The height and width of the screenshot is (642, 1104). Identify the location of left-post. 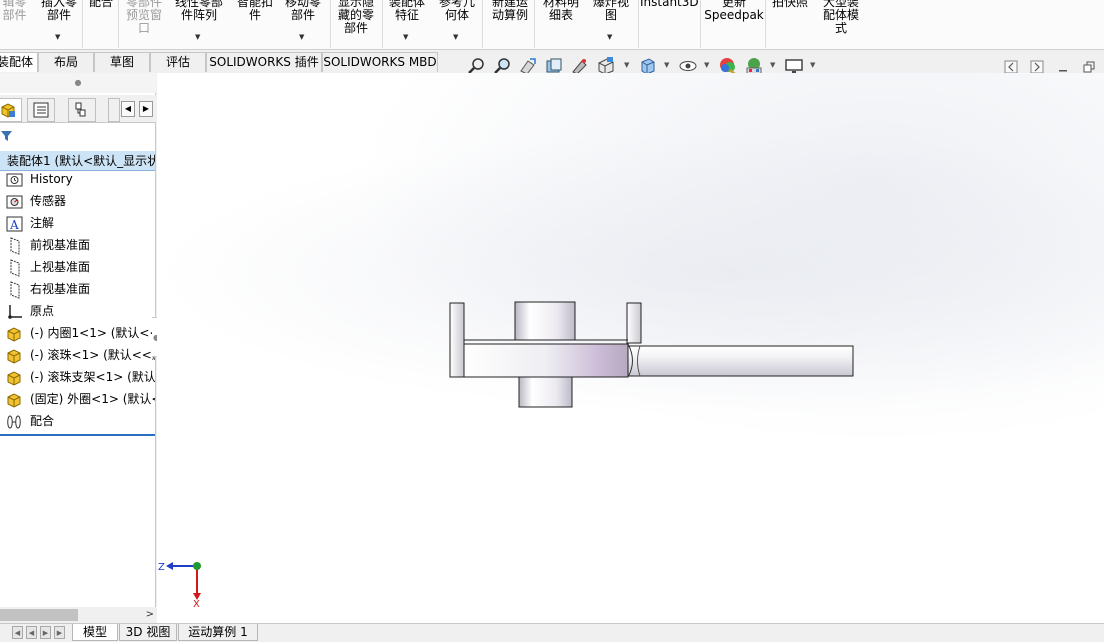
(457, 340).